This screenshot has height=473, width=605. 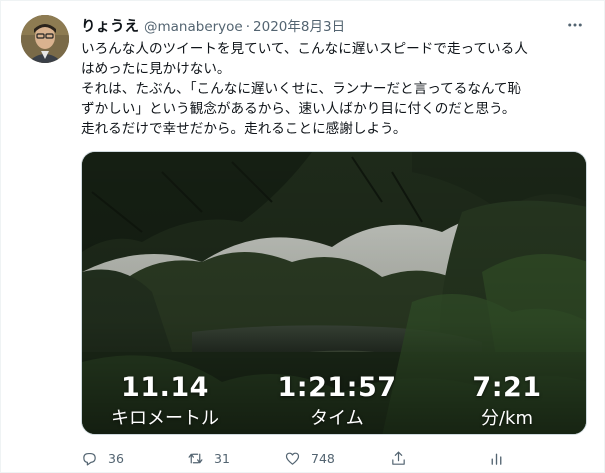 I want to click on analytics-button, so click(x=501, y=458).